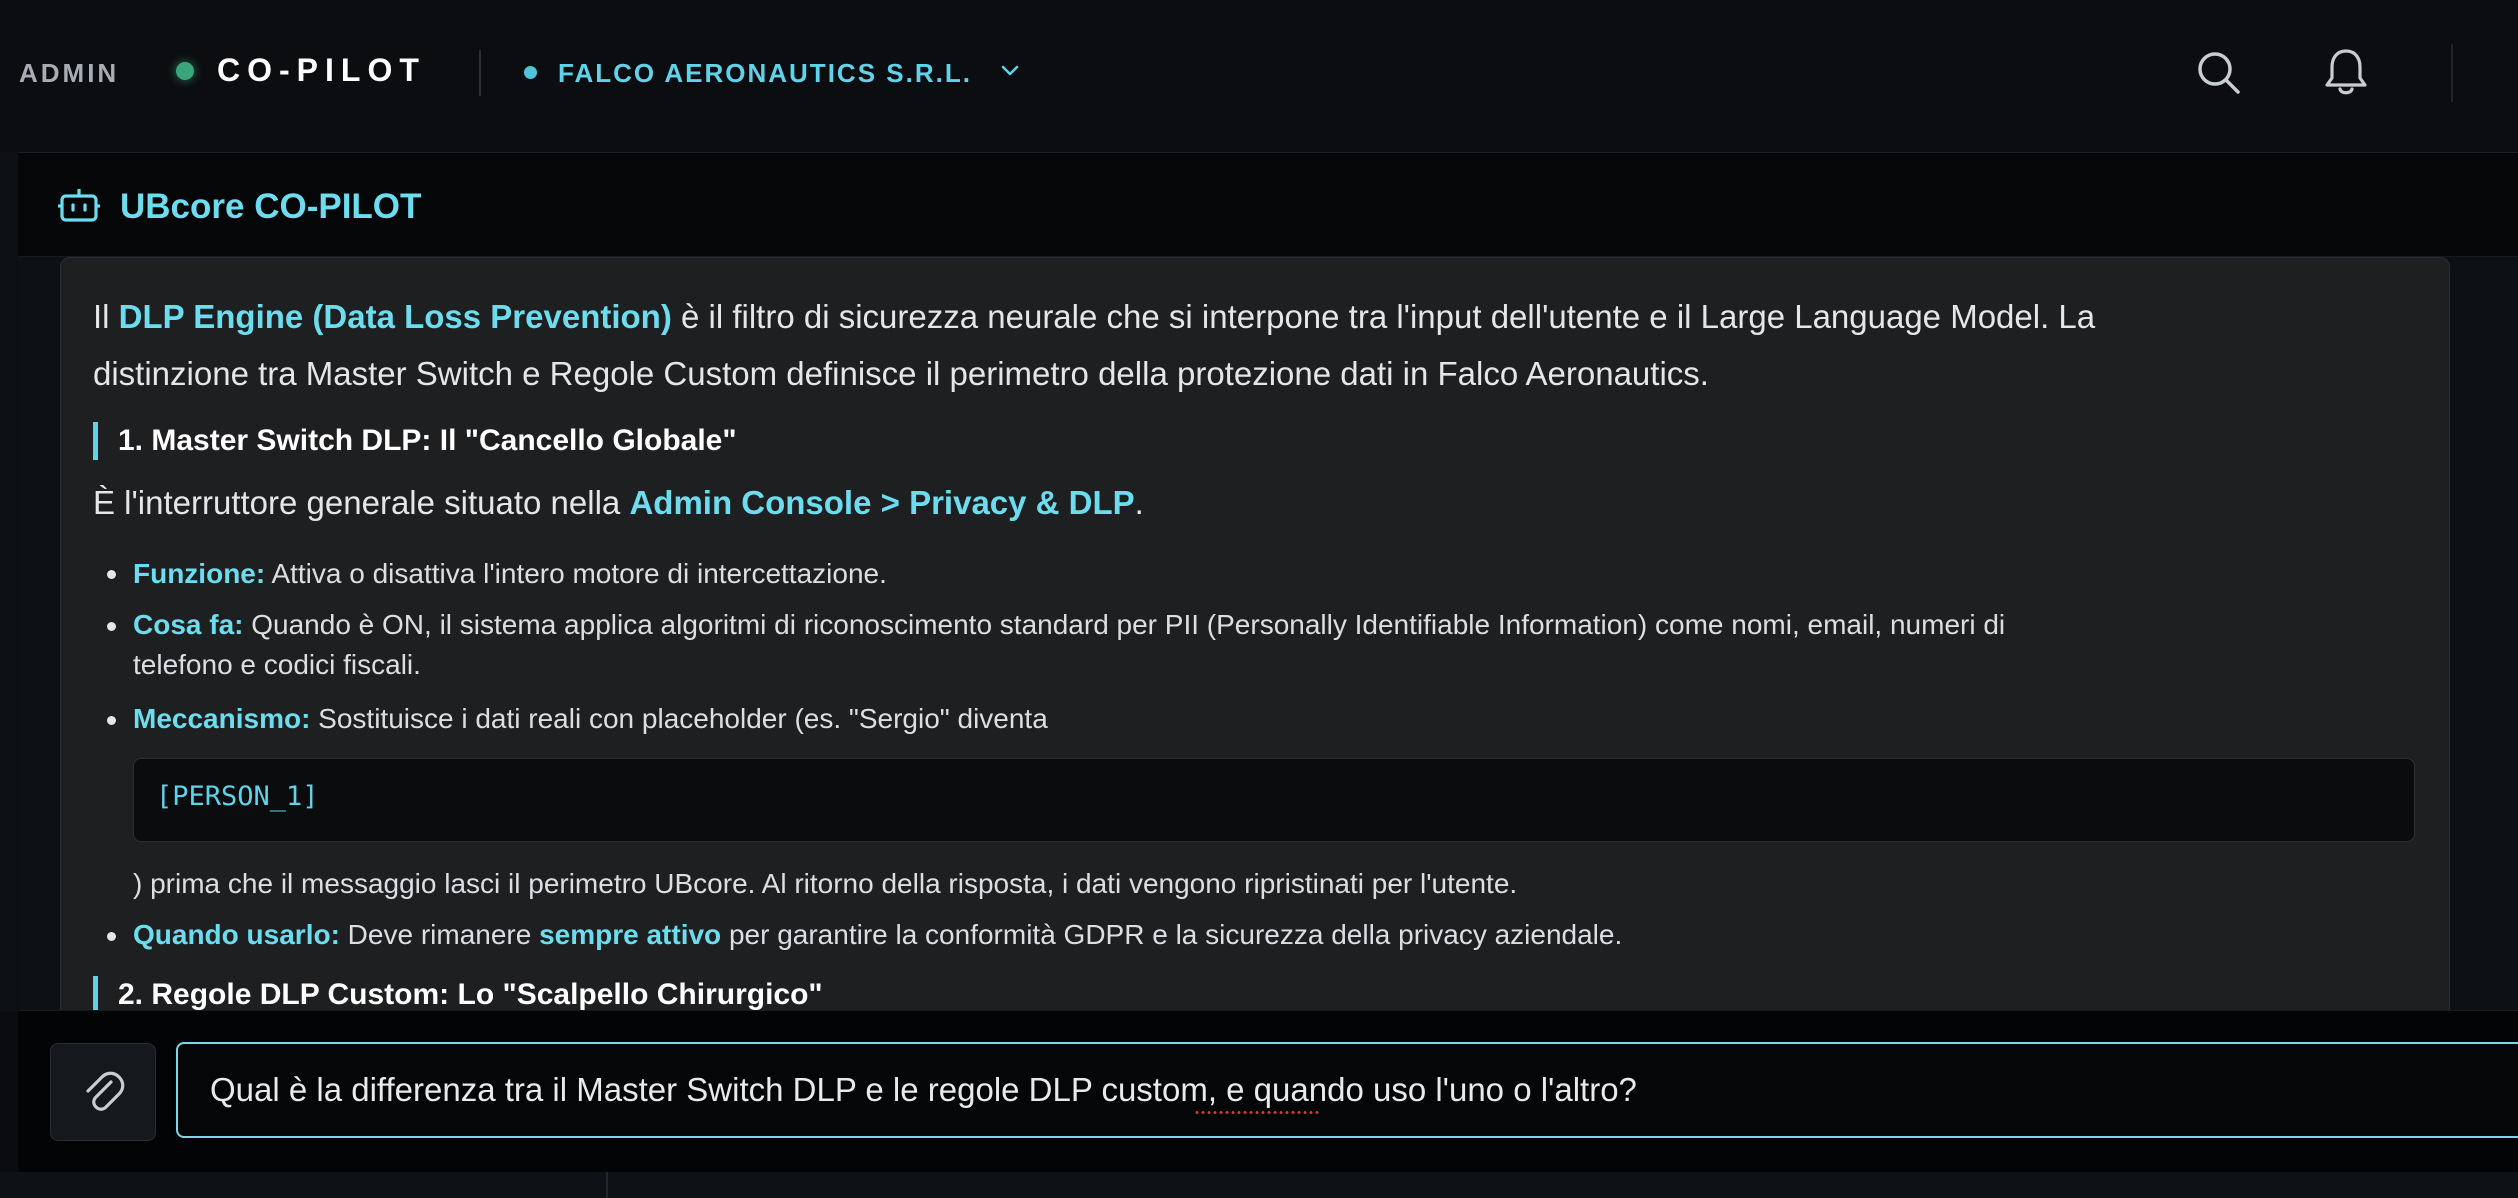  Describe the element at coordinates (1139, 502) in the screenshot. I see `lead-text: .` at that location.